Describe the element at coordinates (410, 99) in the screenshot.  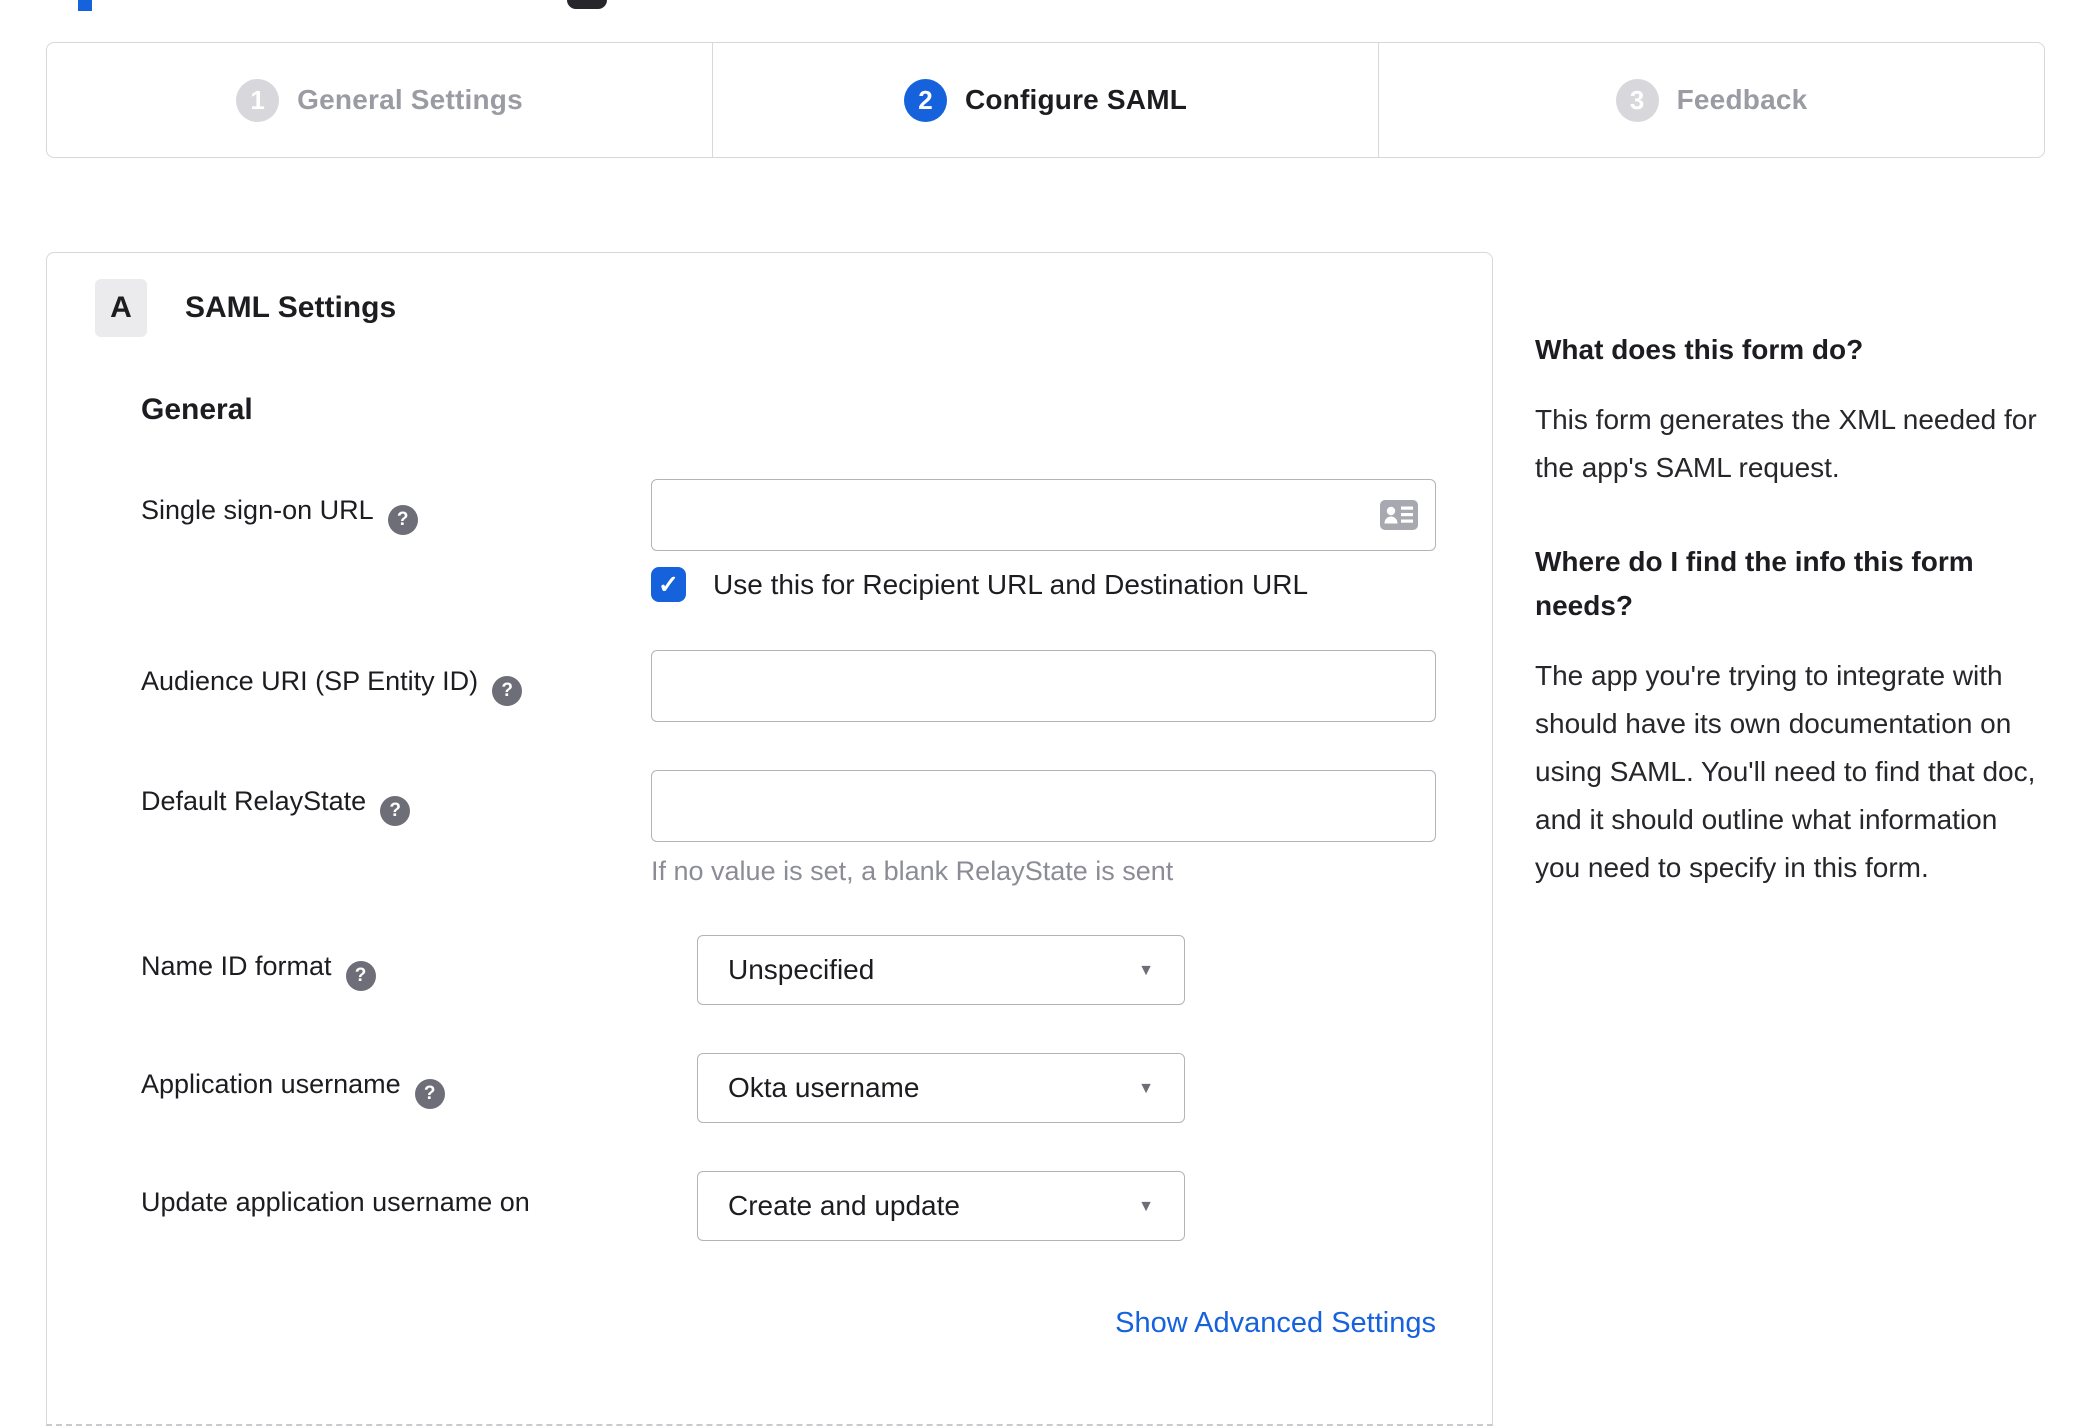
I see `step-1-label: General Settings` at that location.